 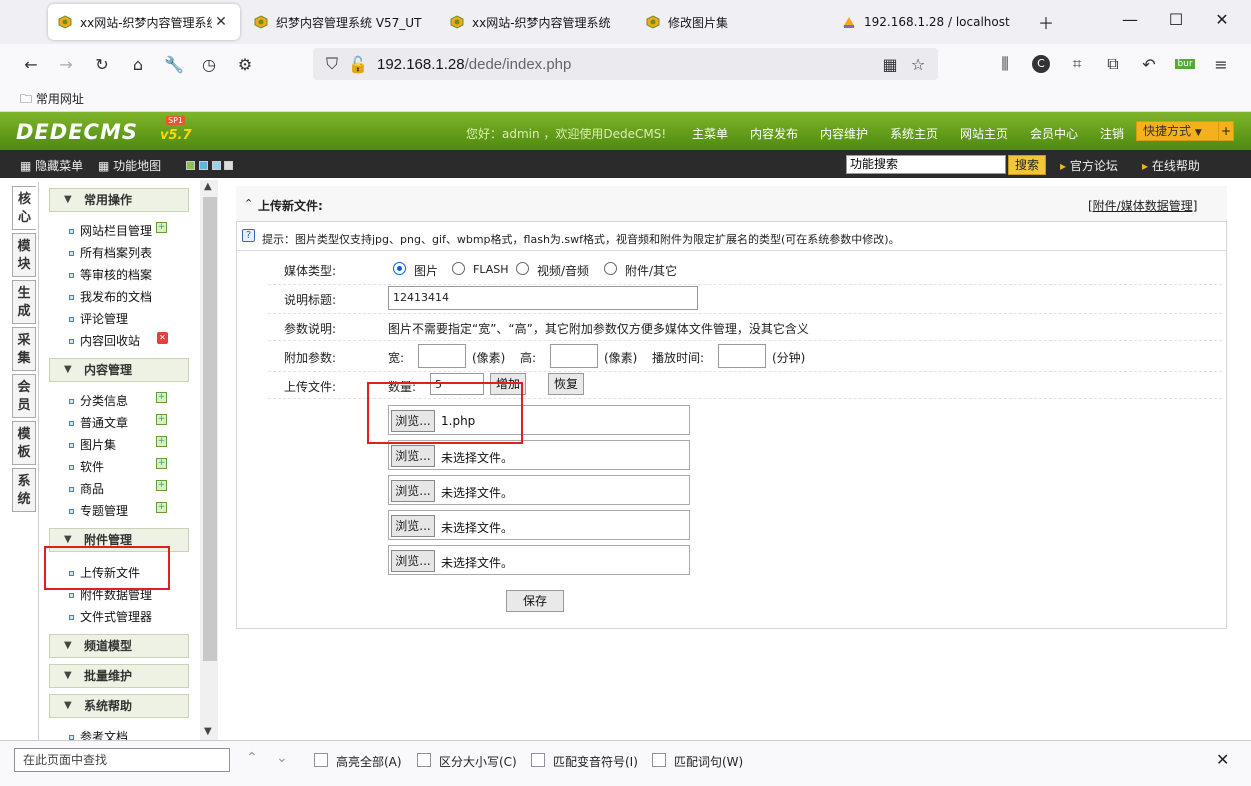 What do you see at coordinates (24, 490) in the screenshot?
I see `module-tab-system: 系统` at bounding box center [24, 490].